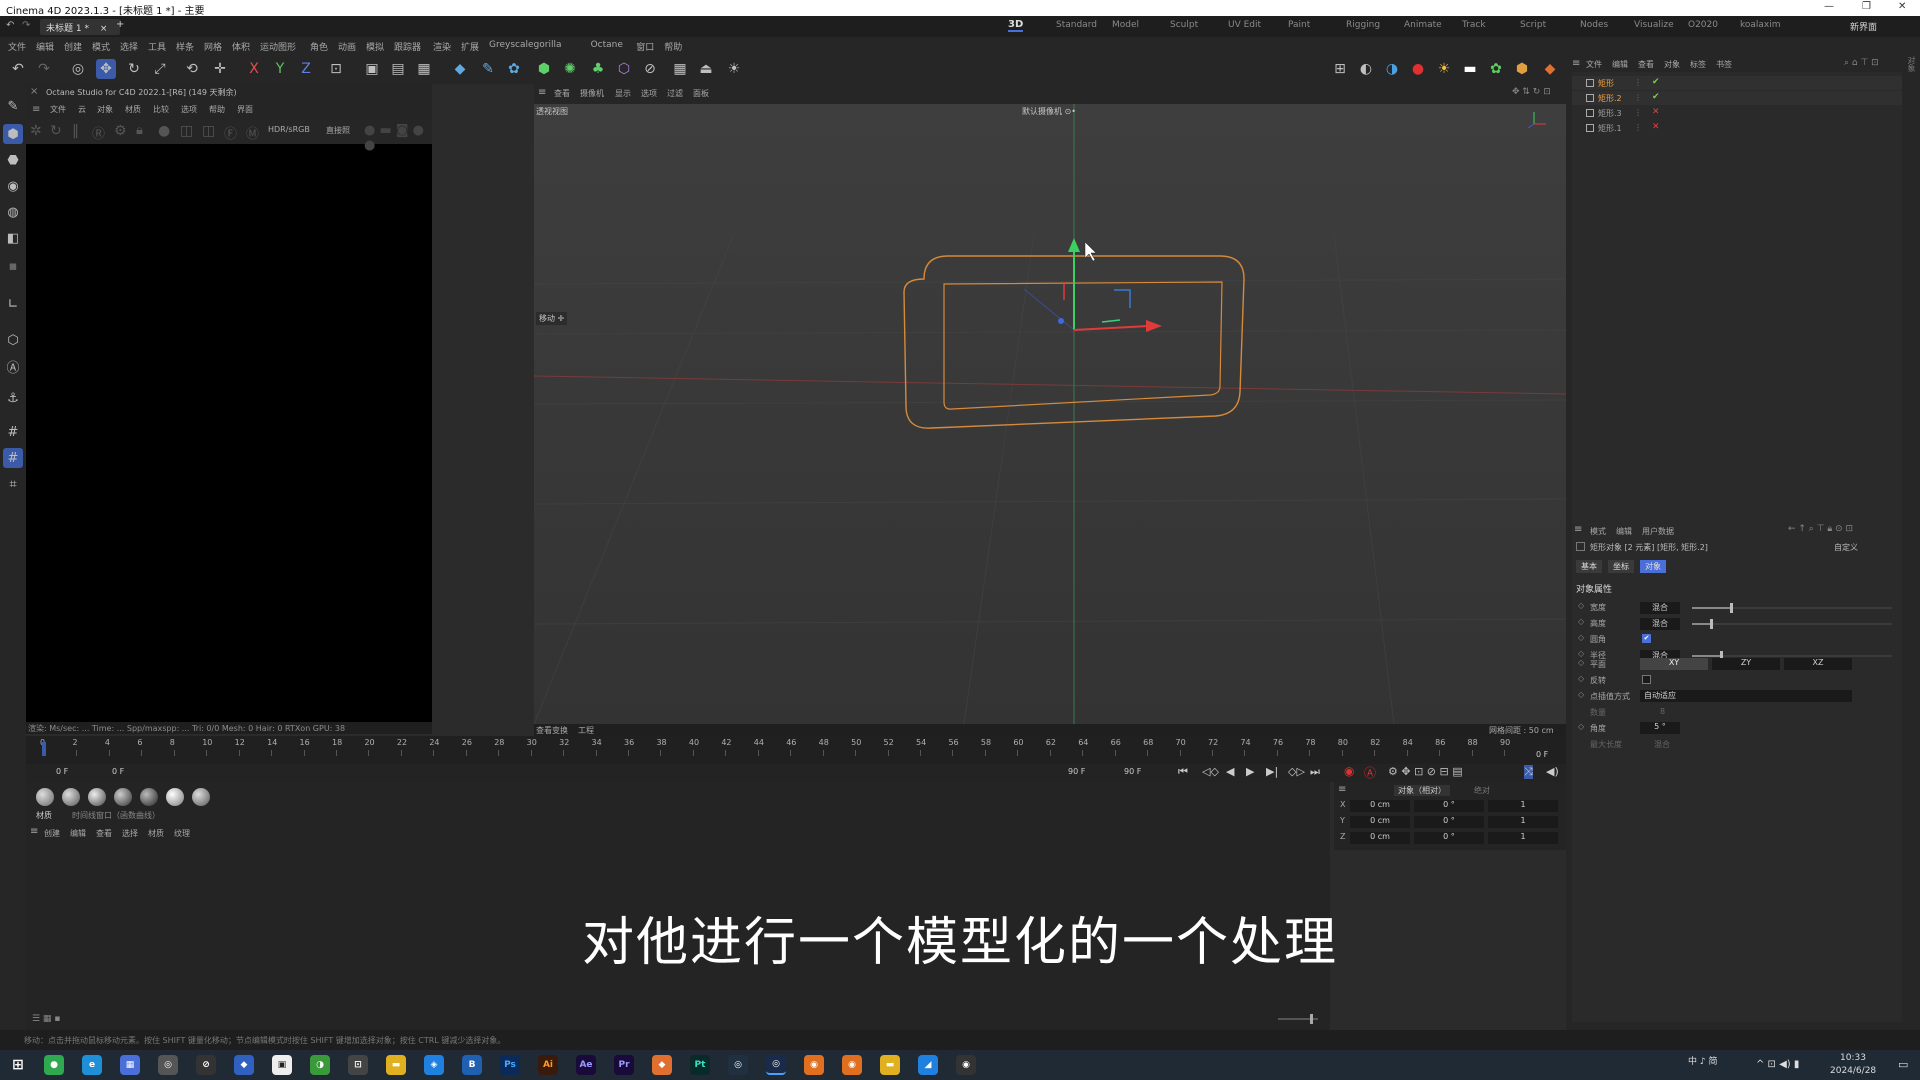  Describe the element at coordinates (13, 340) in the screenshot. I see `texture-mode-icon: ⬡` at that location.